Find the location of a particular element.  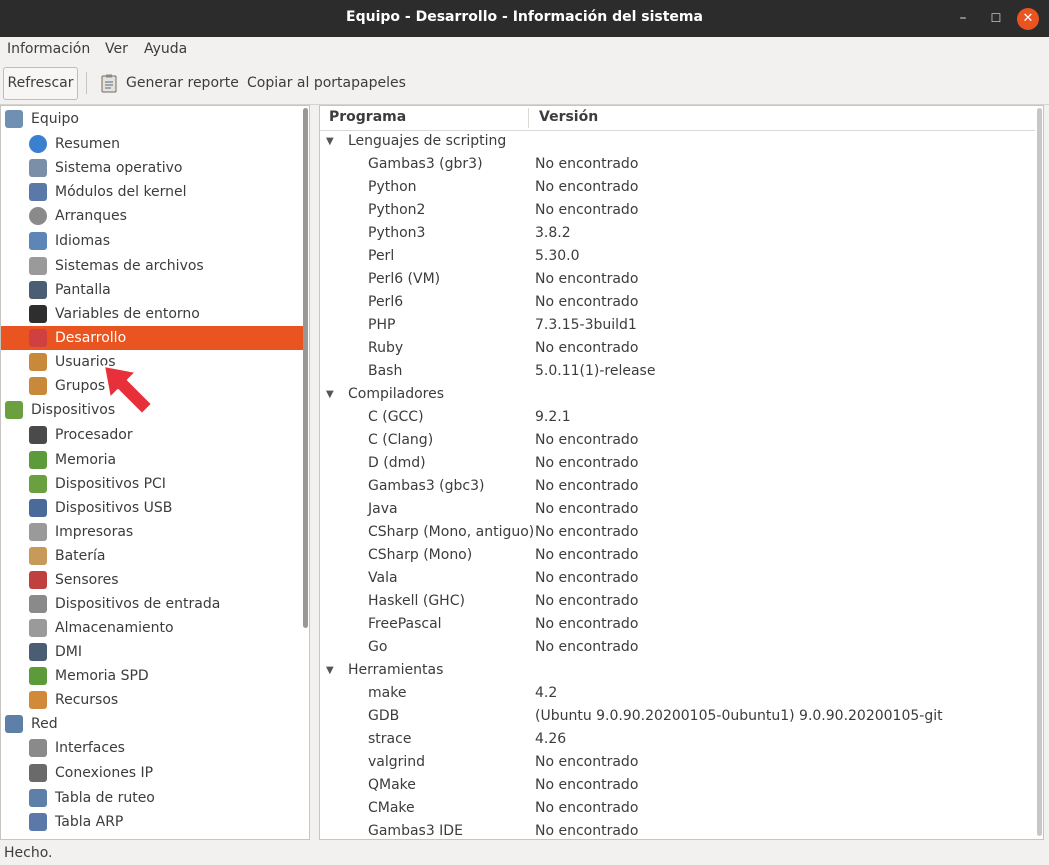

sidebar-item-pantalla: Pantalla is located at coordinates (152, 290).